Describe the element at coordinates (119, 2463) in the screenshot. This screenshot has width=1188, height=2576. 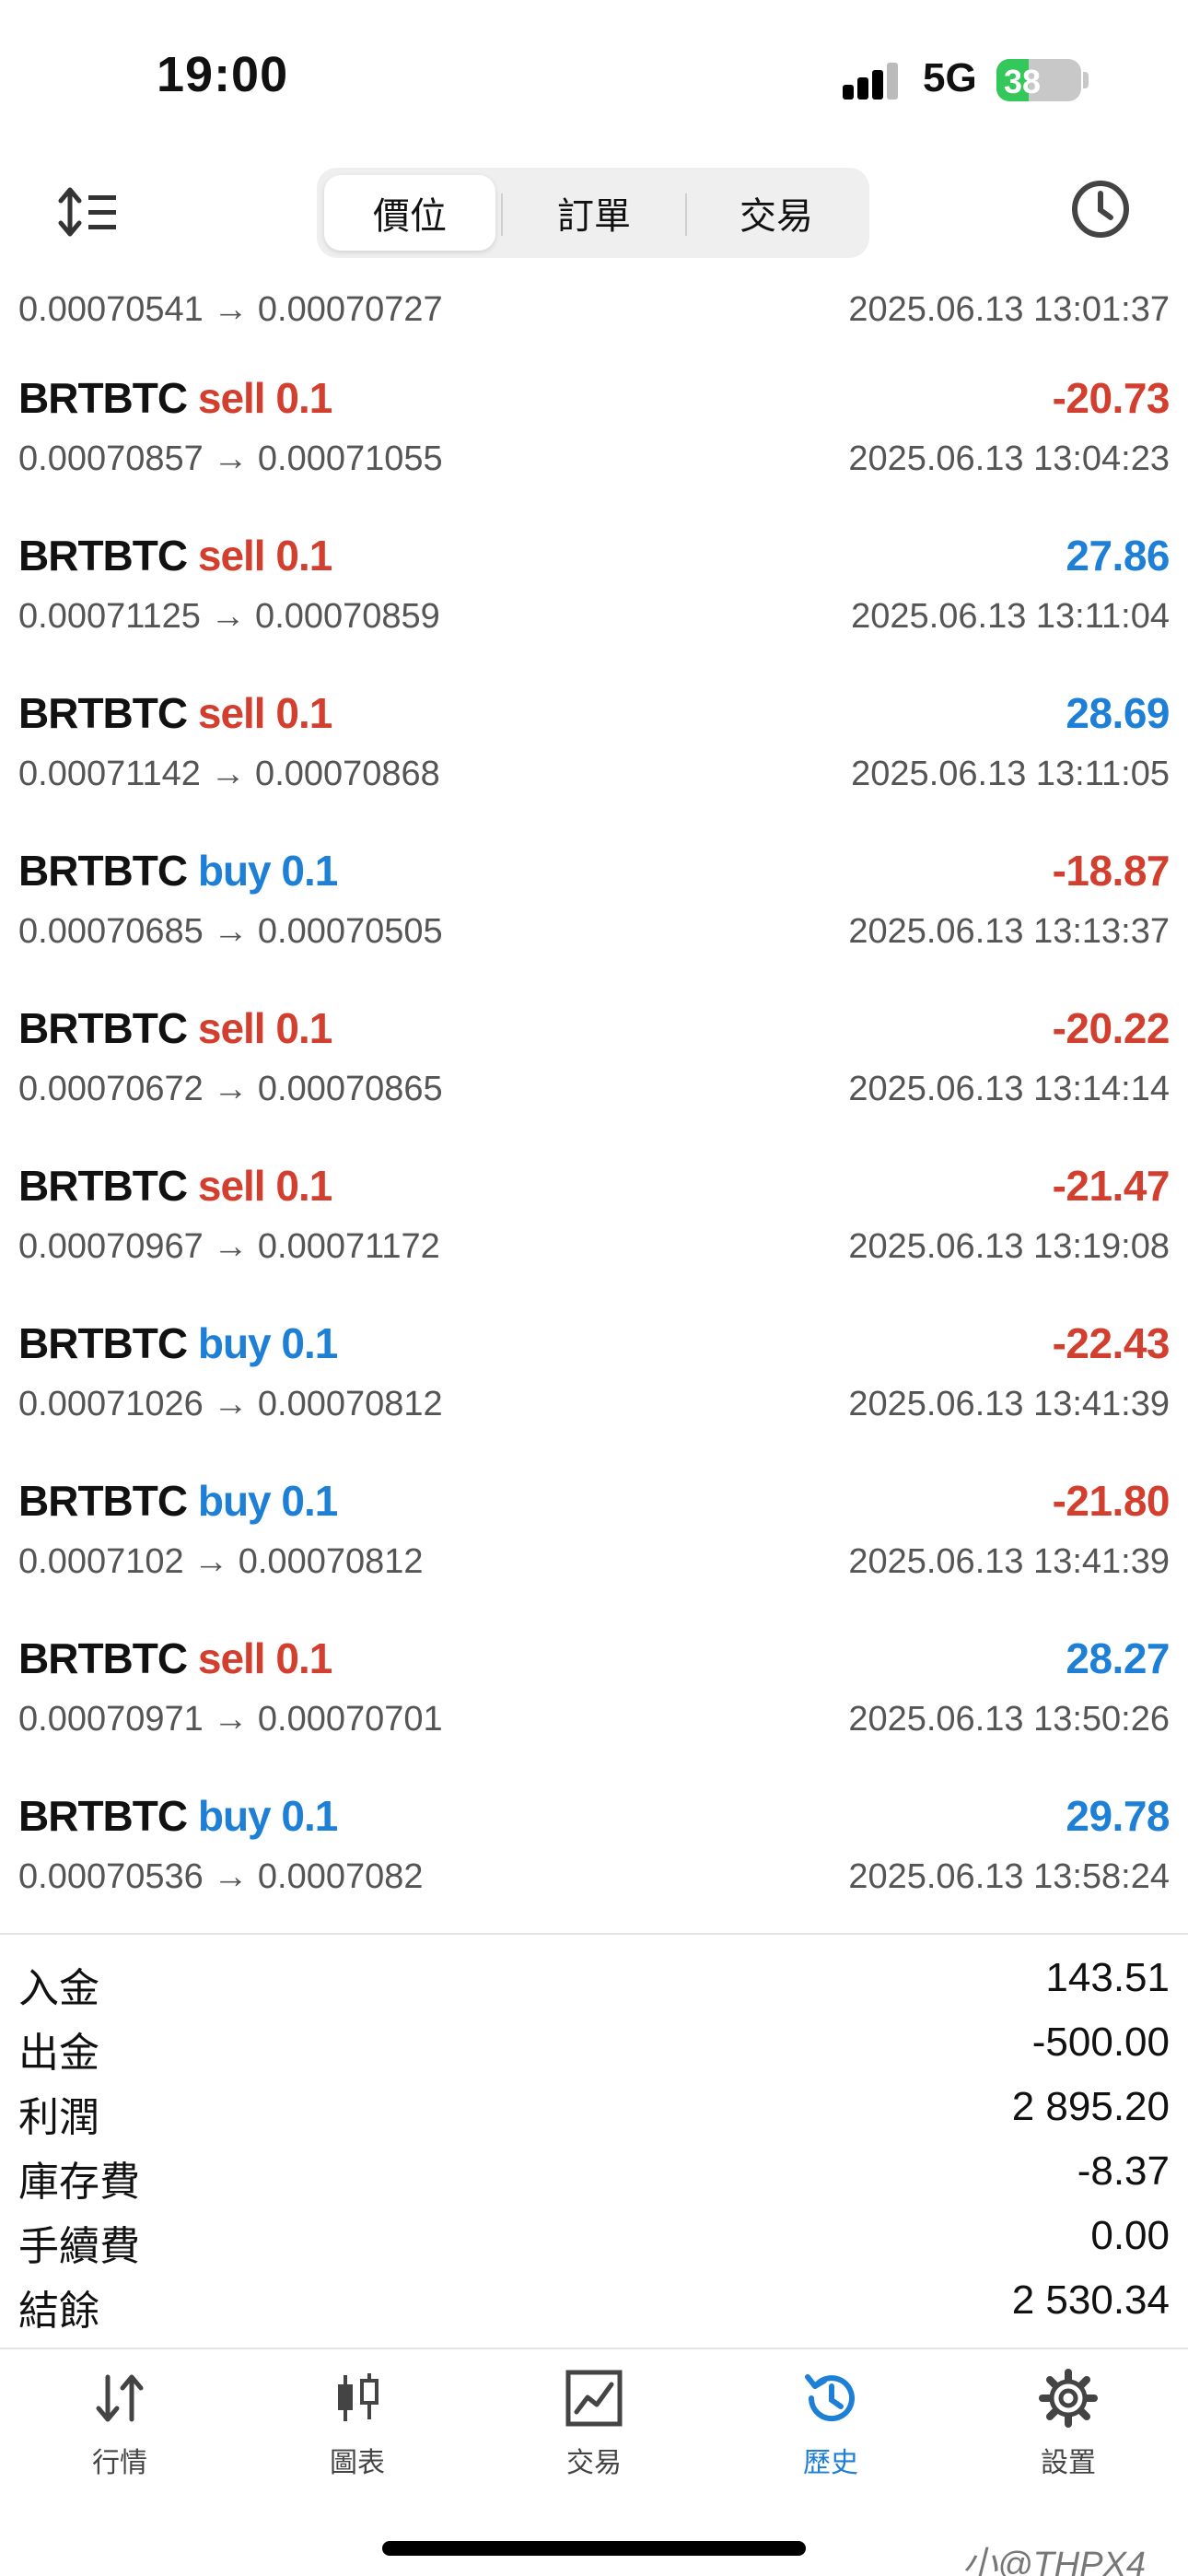
I see `tab-label: 行情` at that location.